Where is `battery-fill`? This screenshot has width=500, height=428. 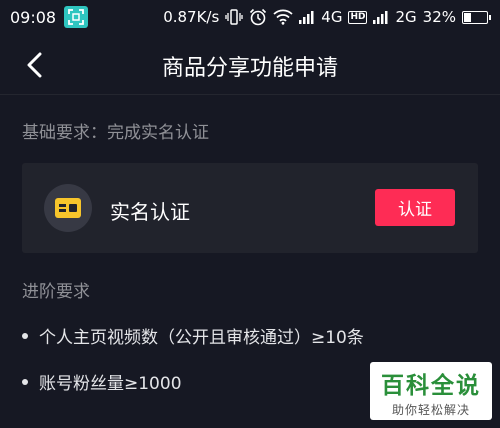 battery-fill is located at coordinates (468, 17).